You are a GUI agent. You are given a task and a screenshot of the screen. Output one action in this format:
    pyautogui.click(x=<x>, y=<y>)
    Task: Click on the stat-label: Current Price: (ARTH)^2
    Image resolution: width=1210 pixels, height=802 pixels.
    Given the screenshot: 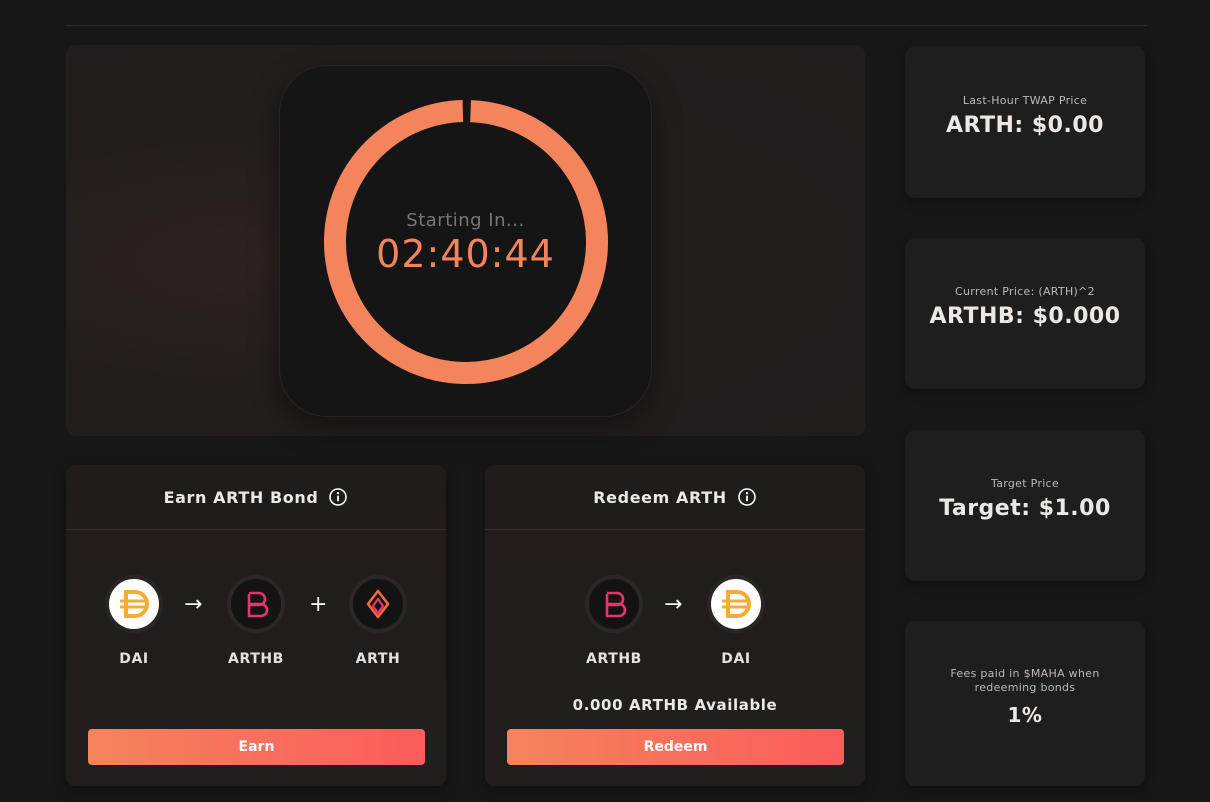 What is the action you would take?
    pyautogui.click(x=1025, y=291)
    